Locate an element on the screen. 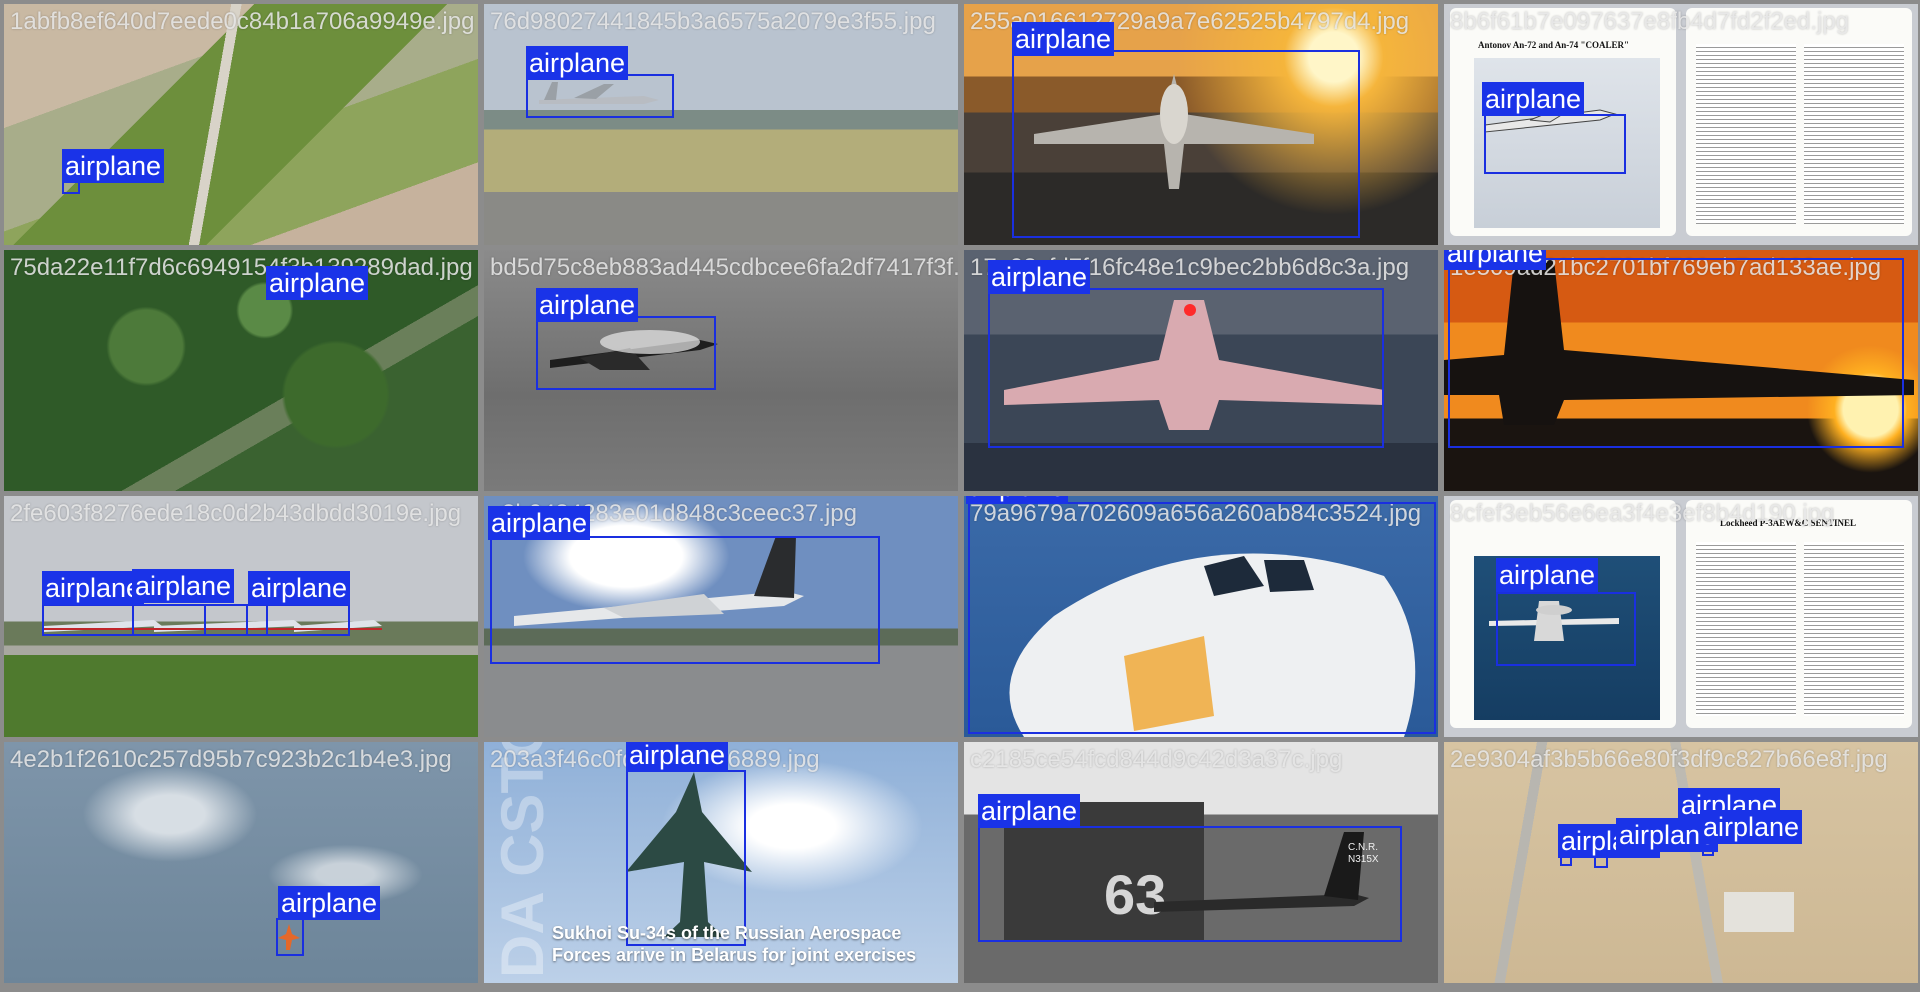 Image resolution: width=1920 pixels, height=992 pixels. image-filename: 76d98027441845b3a6575a2079e3f55.jpg is located at coordinates (713, 21).